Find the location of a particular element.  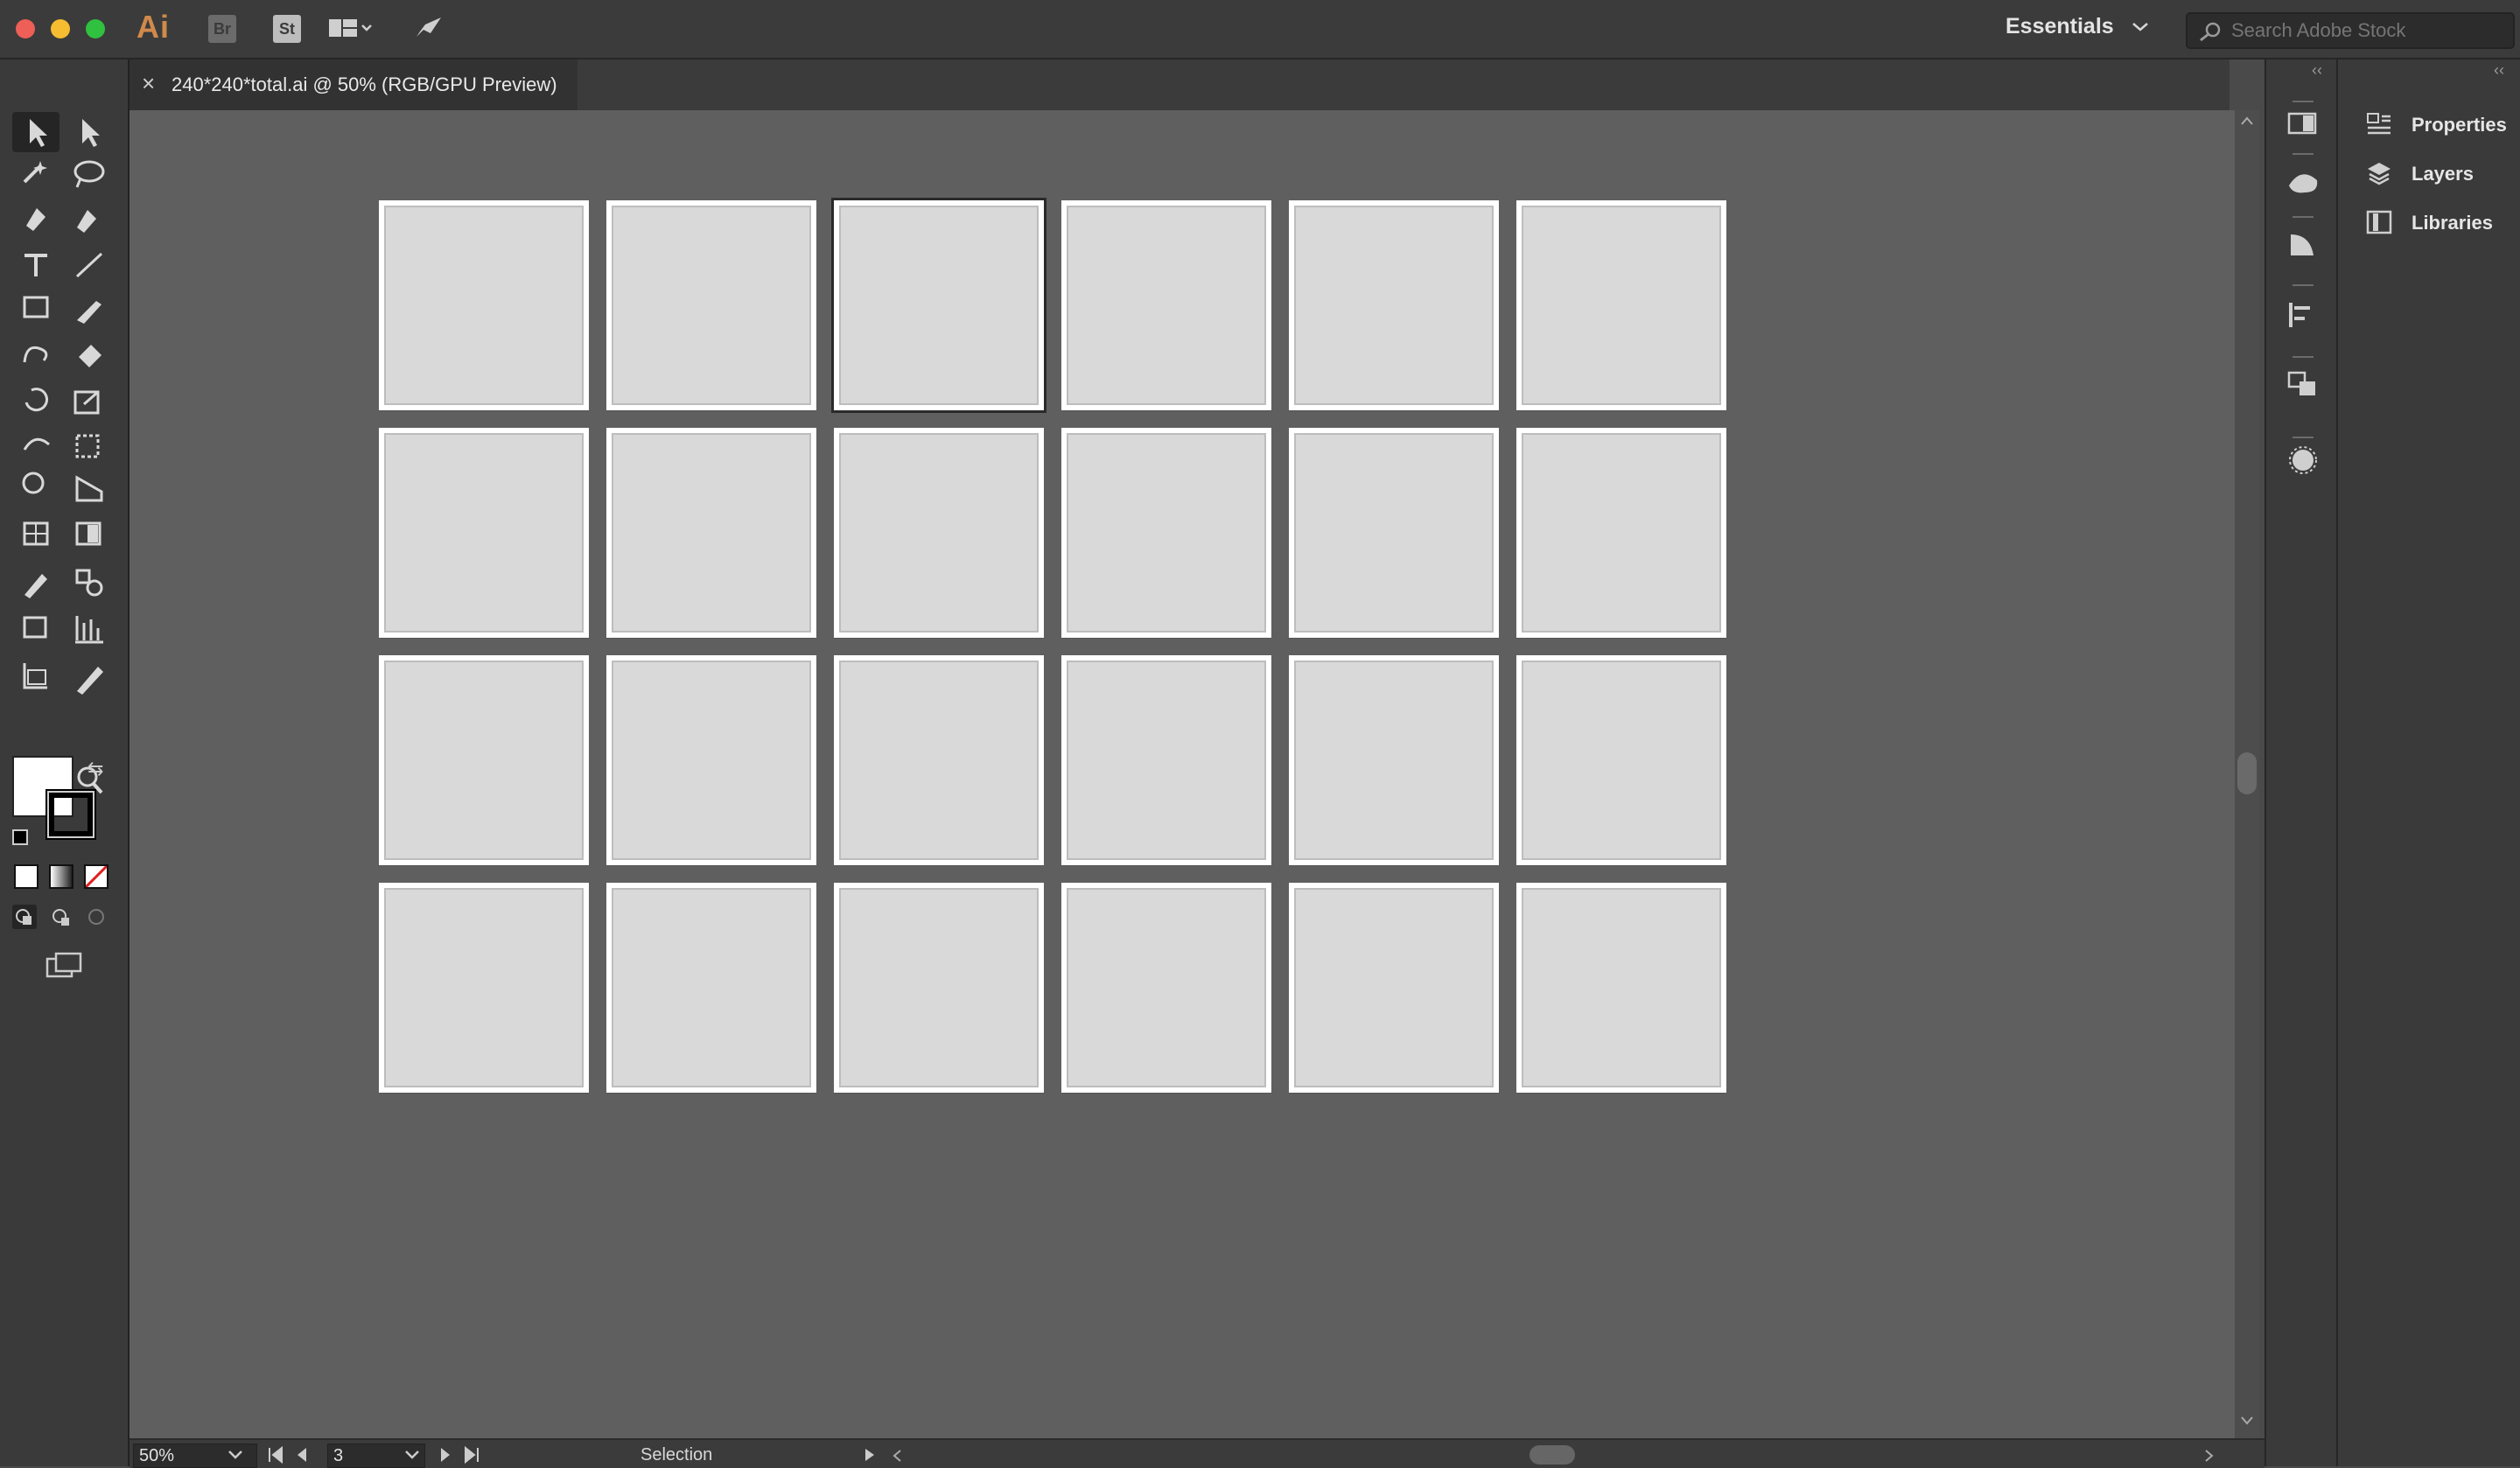

collapse-panels-icon: ‹‹ is located at coordinates (2499, 70).